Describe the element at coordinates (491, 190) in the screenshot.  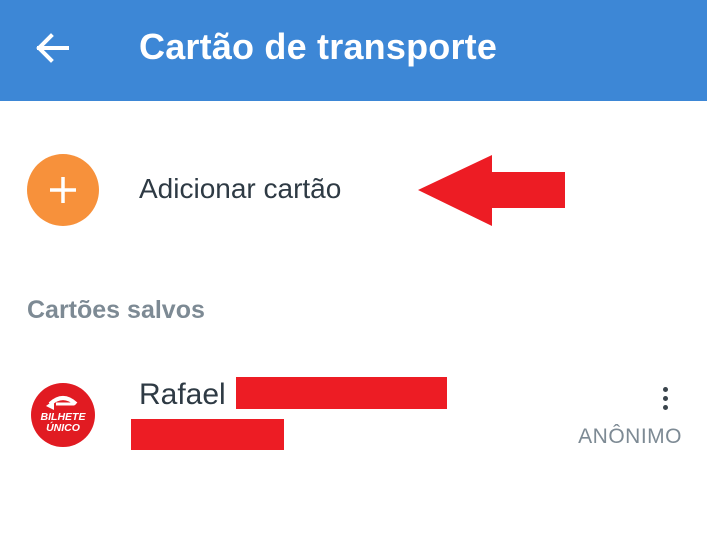
I see `red-arrow-left-icon` at that location.